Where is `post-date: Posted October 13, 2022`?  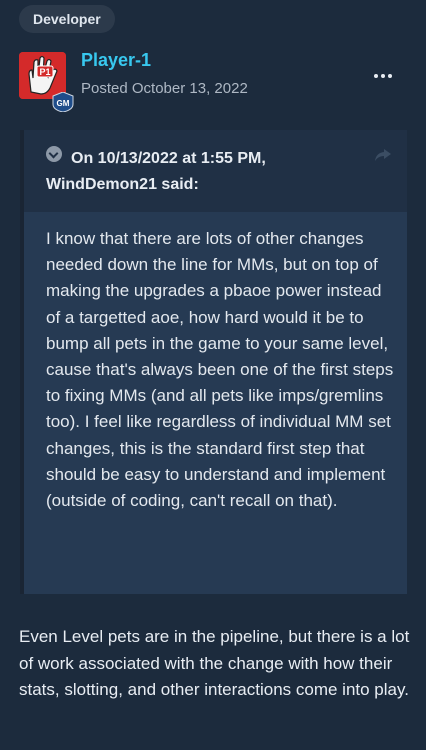
post-date: Posted October 13, 2022 is located at coordinates (164, 88).